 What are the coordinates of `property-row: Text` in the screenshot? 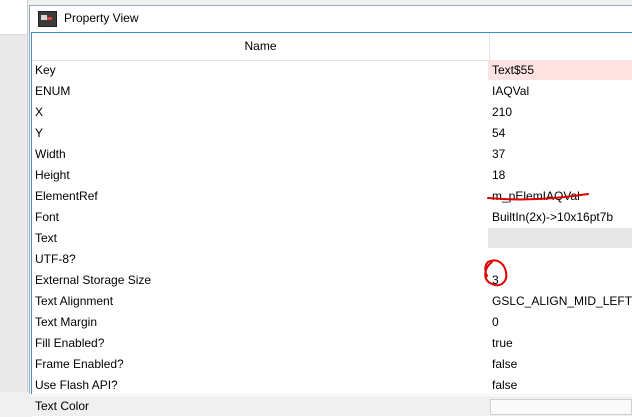 It's located at (332, 238).